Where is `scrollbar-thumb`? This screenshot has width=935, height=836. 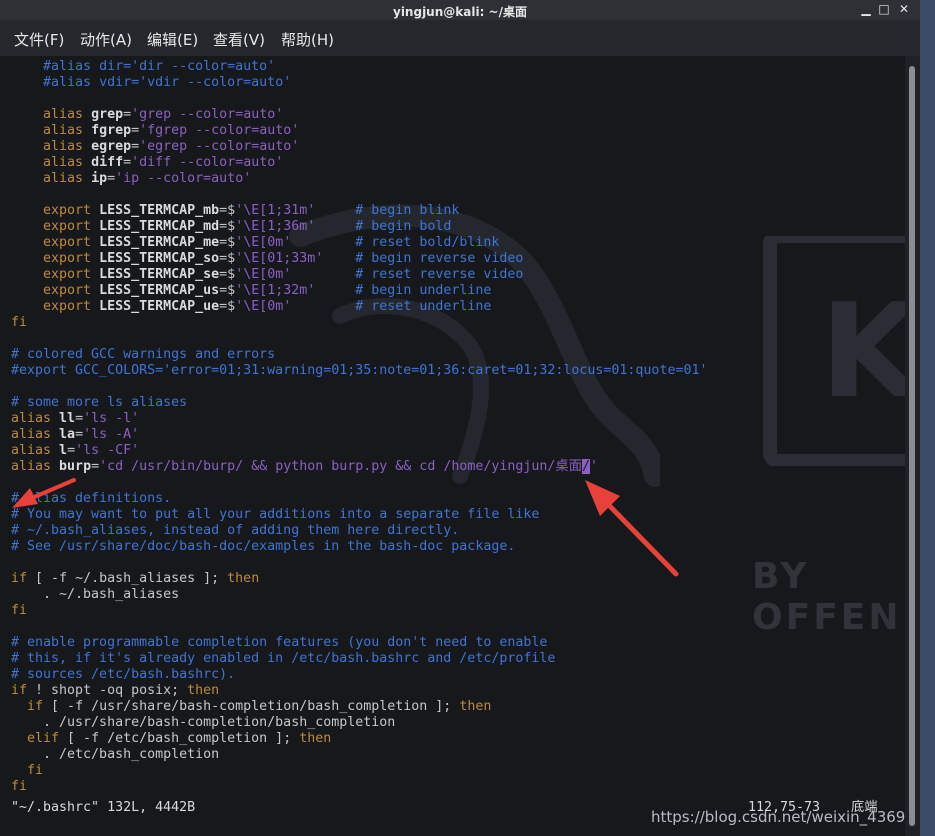 scrollbar-thumb is located at coordinates (912, 446).